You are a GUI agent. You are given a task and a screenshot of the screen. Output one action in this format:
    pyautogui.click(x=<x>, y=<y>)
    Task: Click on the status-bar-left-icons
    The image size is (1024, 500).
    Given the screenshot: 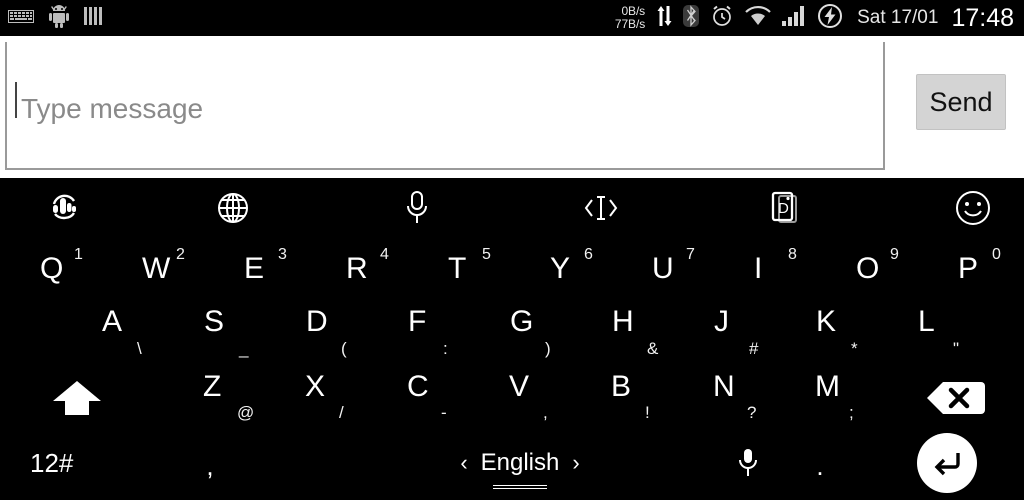 What is the action you would take?
    pyautogui.click(x=57, y=18)
    